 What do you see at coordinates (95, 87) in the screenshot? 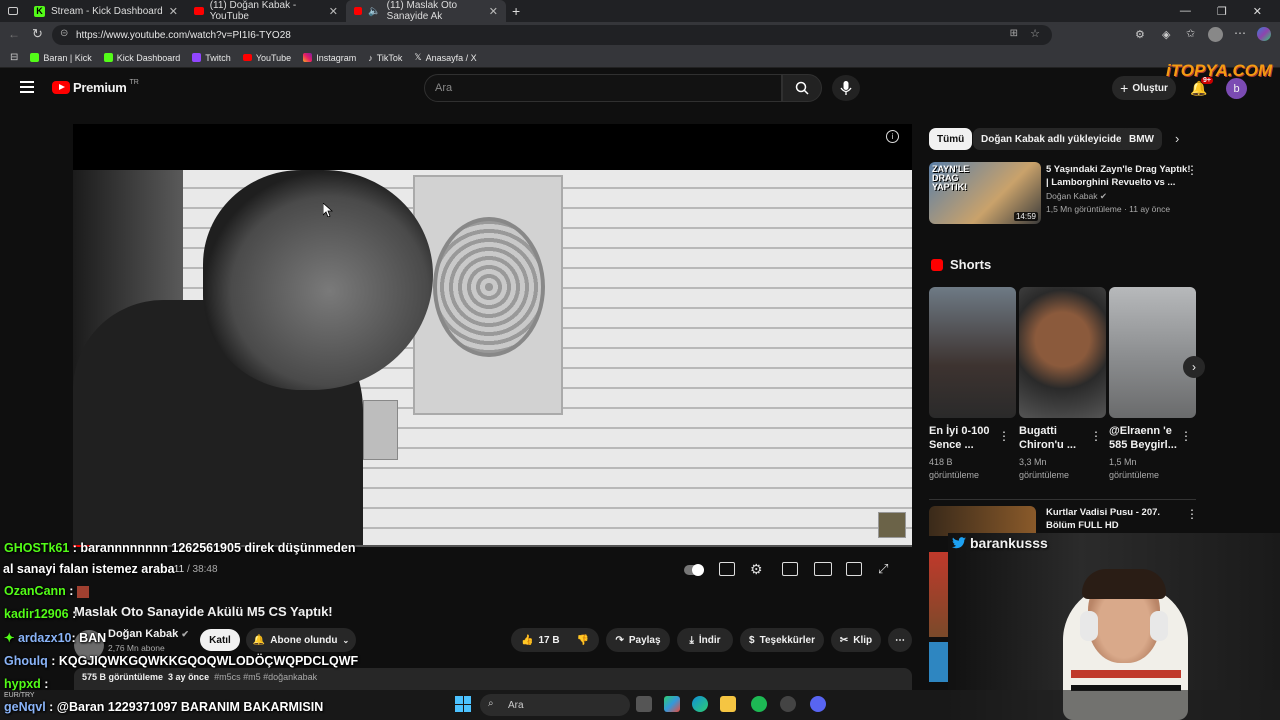
I see `youtube-premium-logo: Premium TR` at bounding box center [95, 87].